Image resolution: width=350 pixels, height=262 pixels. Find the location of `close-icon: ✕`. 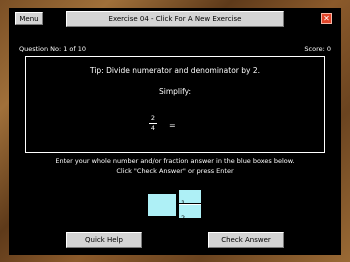

close-icon: ✕ is located at coordinates (326, 18).